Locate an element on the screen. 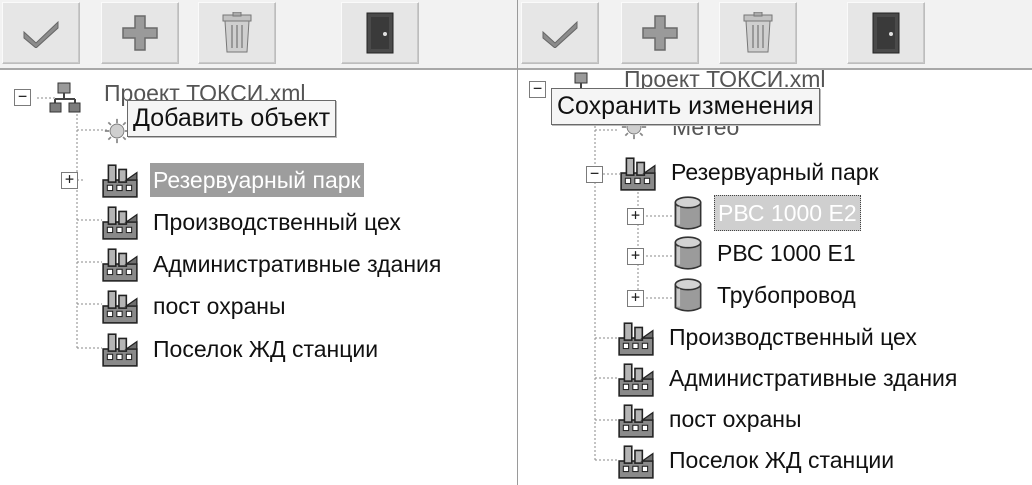 This screenshot has height=485, width=1032. tooltip: Добавить объект is located at coordinates (232, 118).